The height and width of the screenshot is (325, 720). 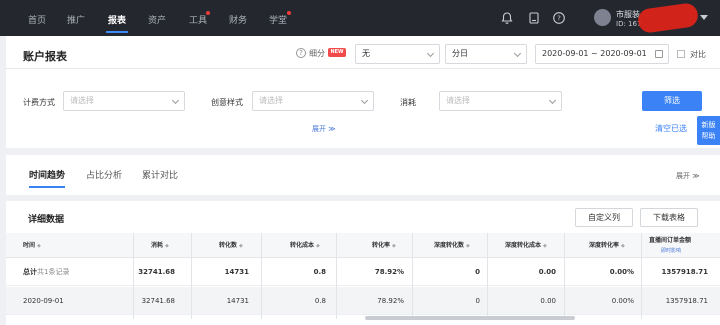 What do you see at coordinates (384, 245) in the screenshot?
I see `column-header-conversion-rate: 转化率 ◆` at bounding box center [384, 245].